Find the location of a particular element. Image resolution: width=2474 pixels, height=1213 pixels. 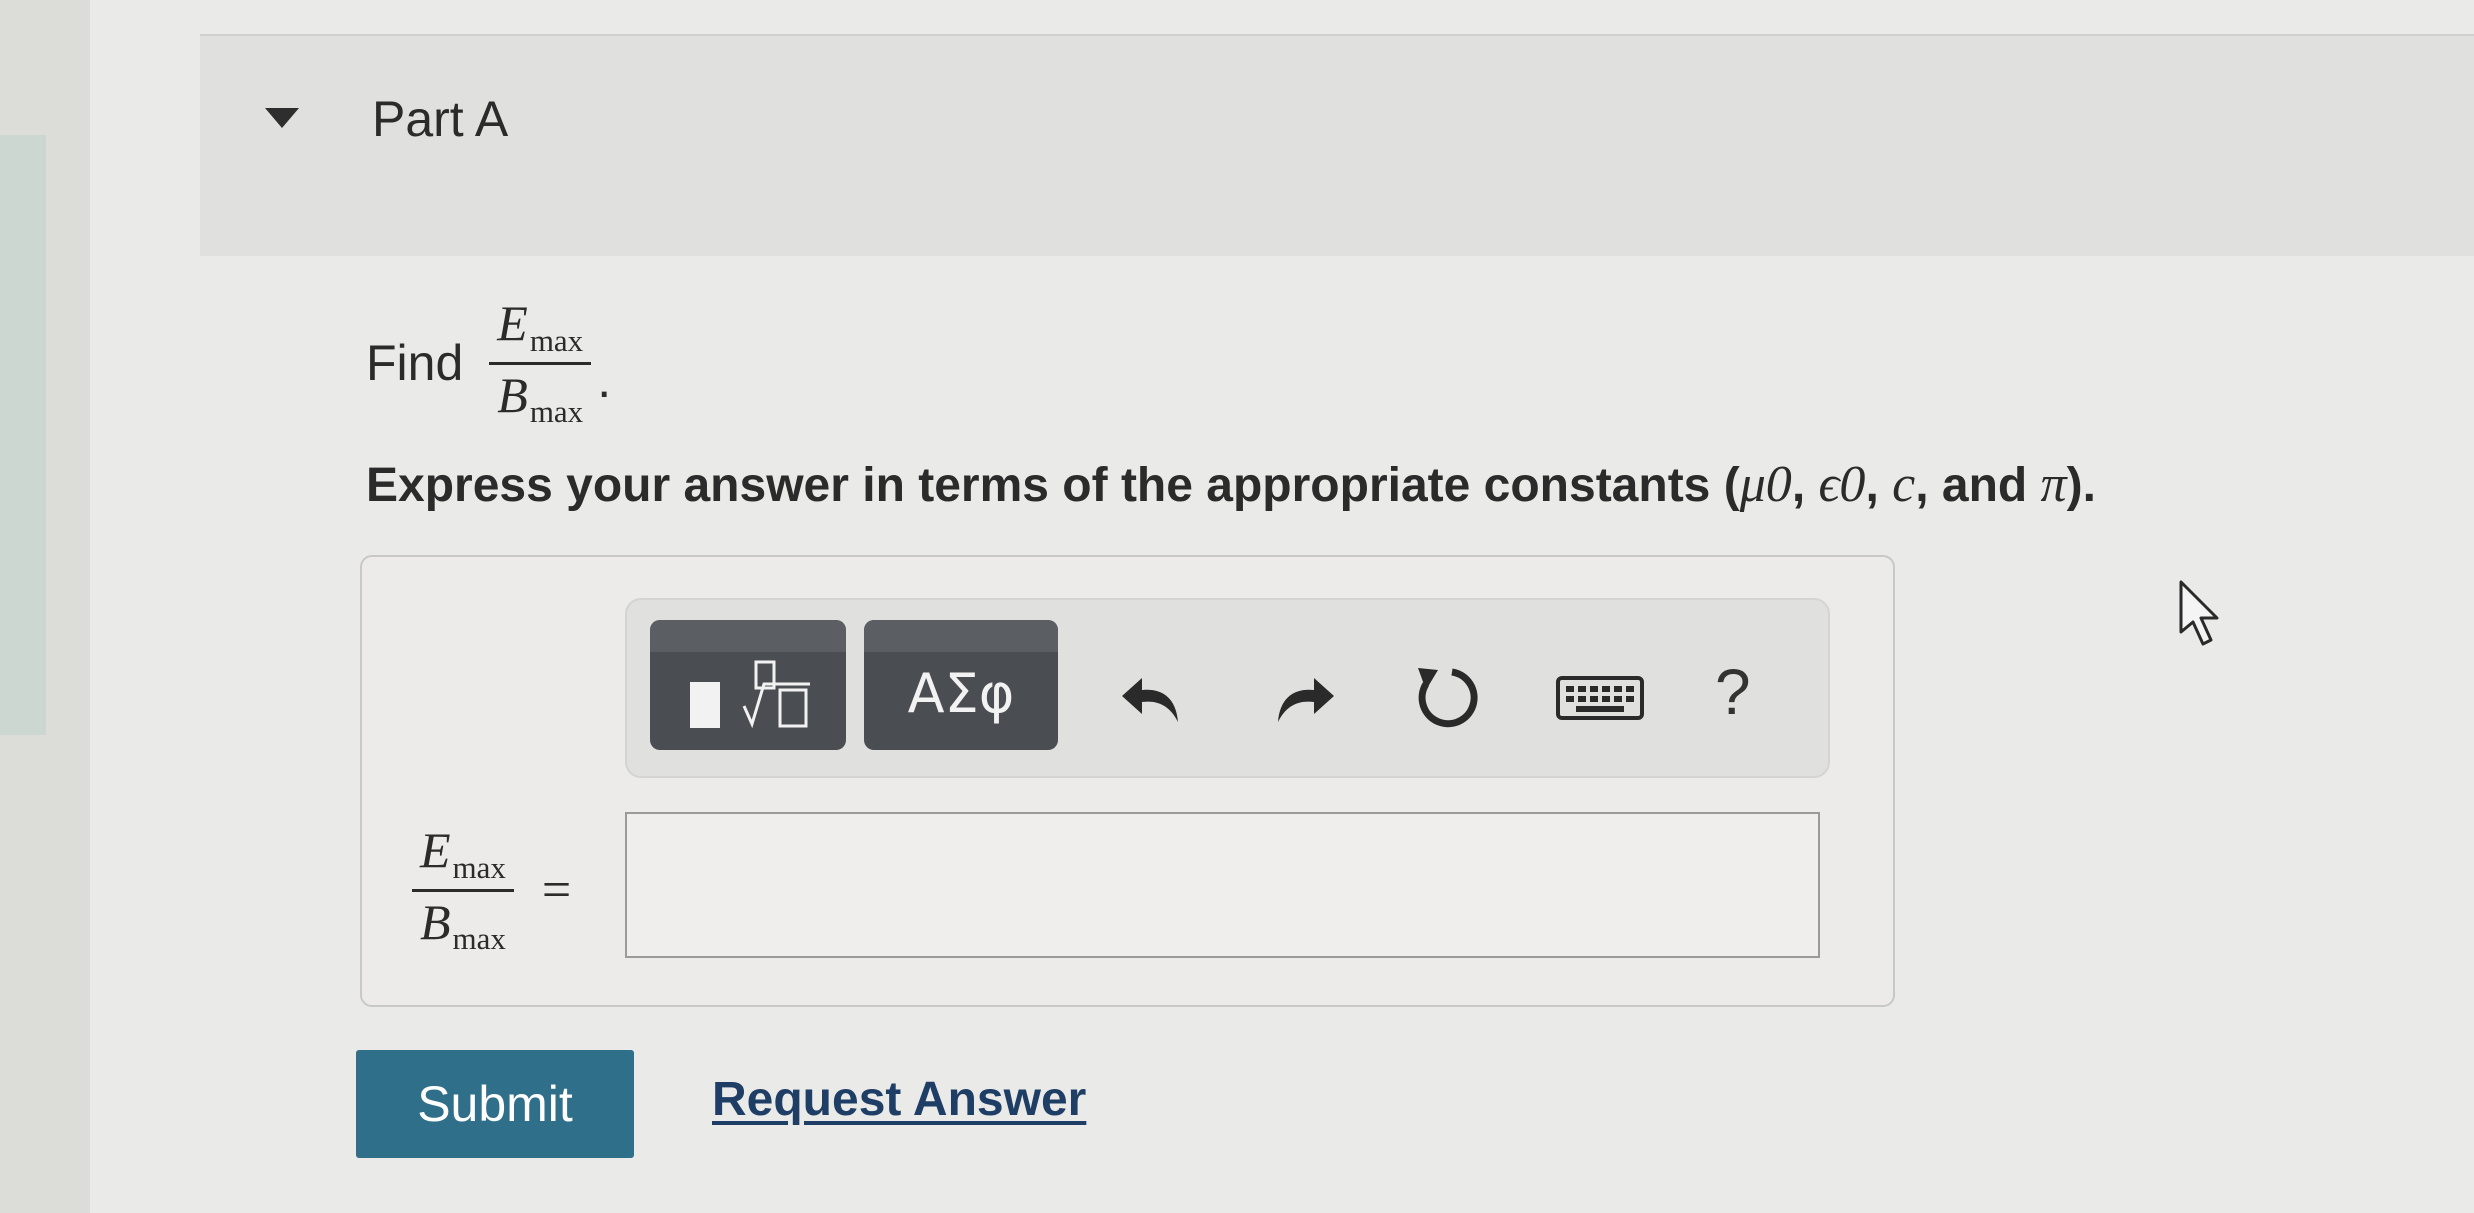

answer-fraction-bar is located at coordinates (463, 890).